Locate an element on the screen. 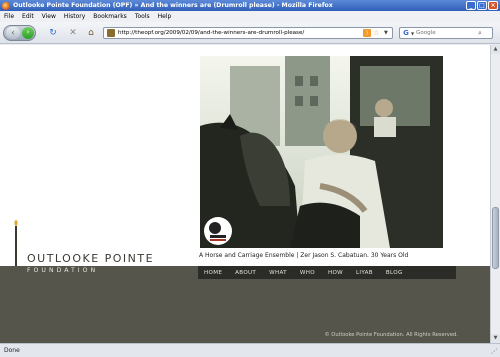  menu-file: File is located at coordinates (9, 16).